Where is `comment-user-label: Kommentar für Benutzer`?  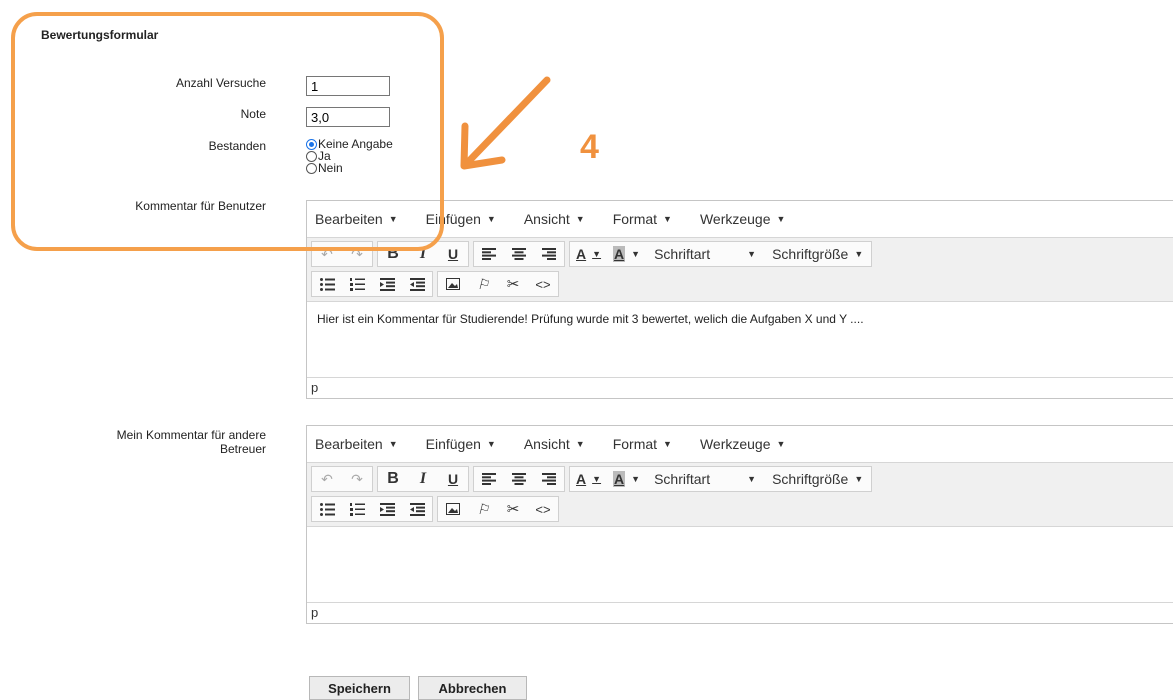 comment-user-label: Kommentar für Benutzer is located at coordinates (200, 206).